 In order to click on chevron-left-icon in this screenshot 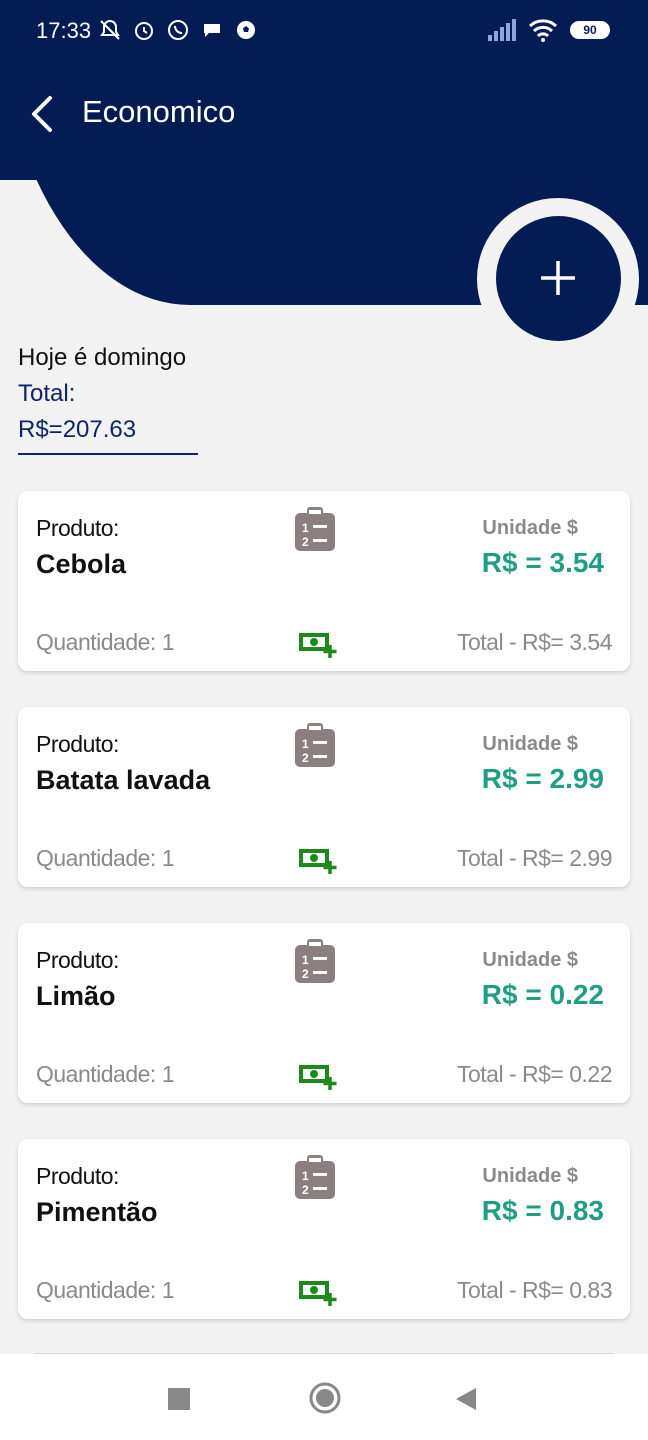, I will do `click(42, 114)`.